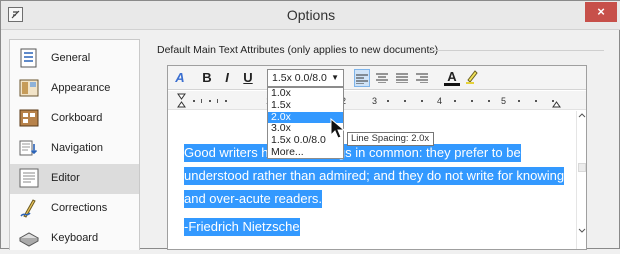 The height and width of the screenshot is (254, 620). Describe the element at coordinates (582, 115) in the screenshot. I see `scroll-up-icon` at that location.